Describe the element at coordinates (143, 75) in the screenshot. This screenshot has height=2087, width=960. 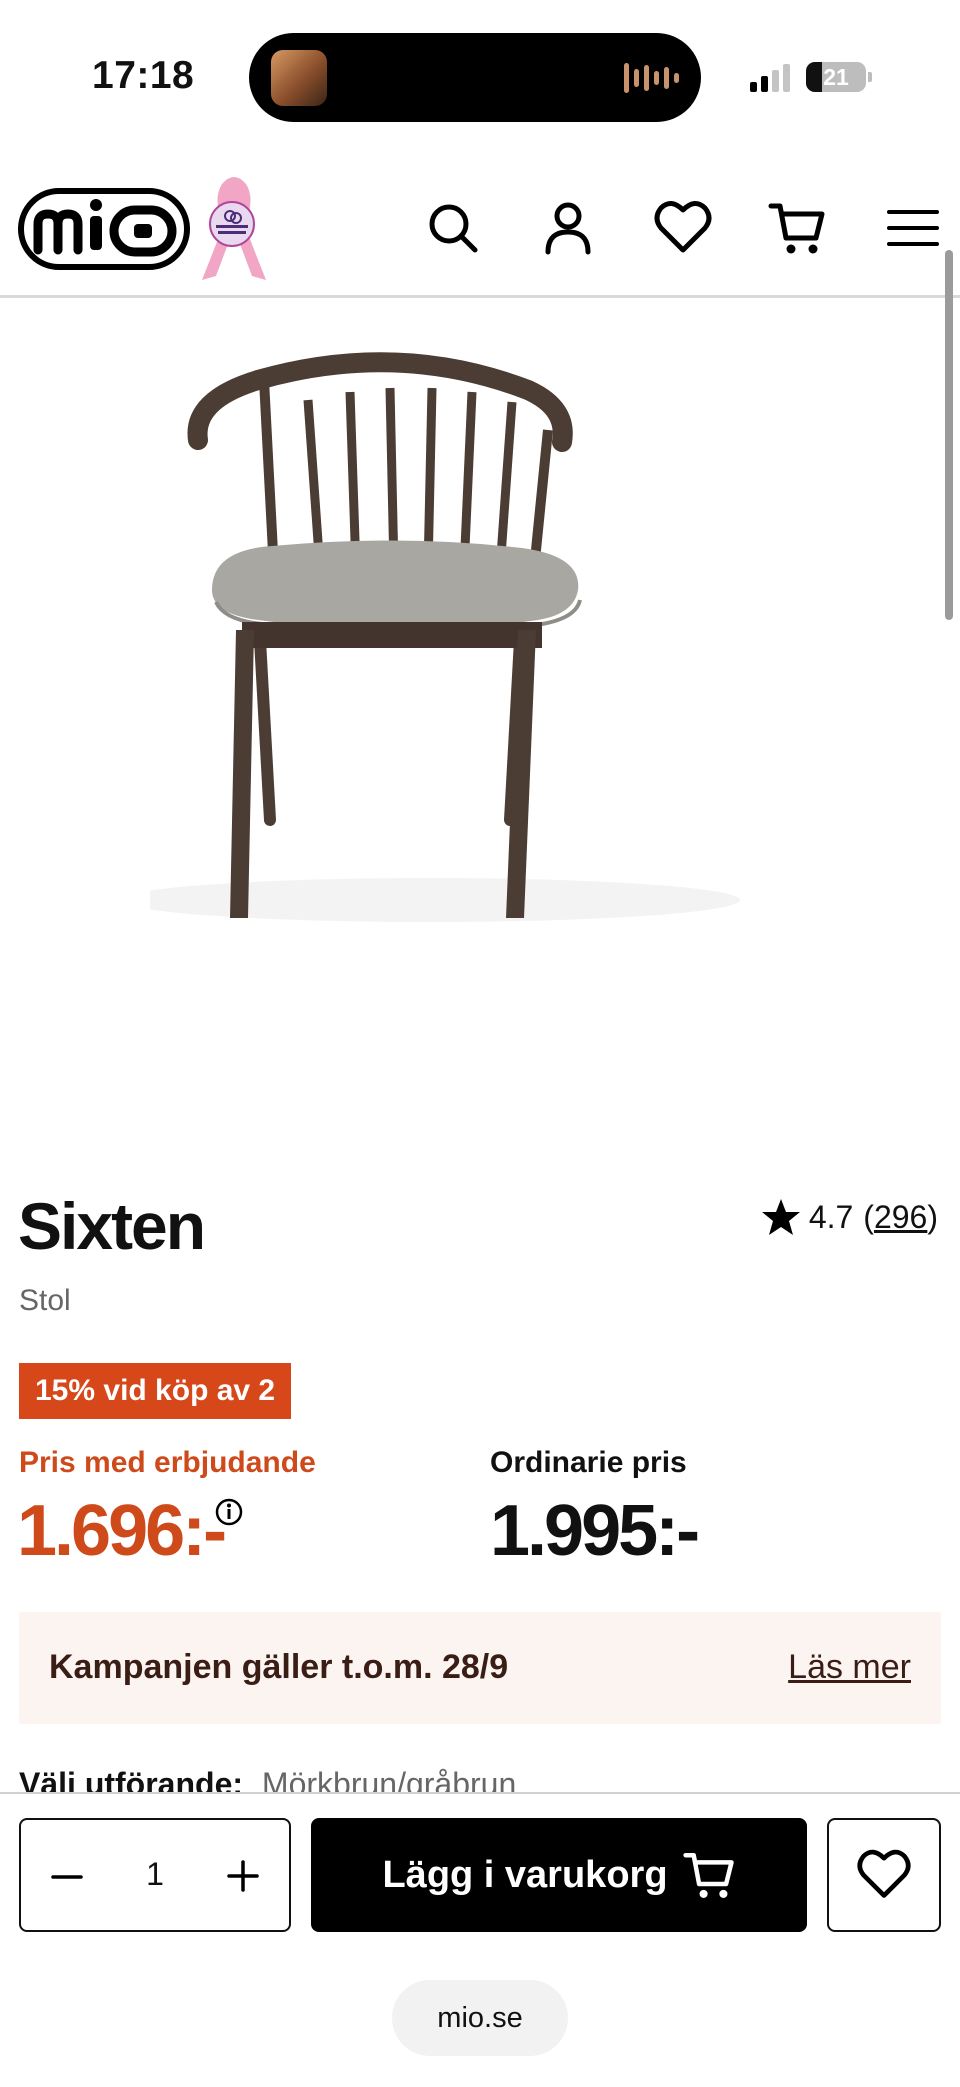
I see `status-time: 17:18` at that location.